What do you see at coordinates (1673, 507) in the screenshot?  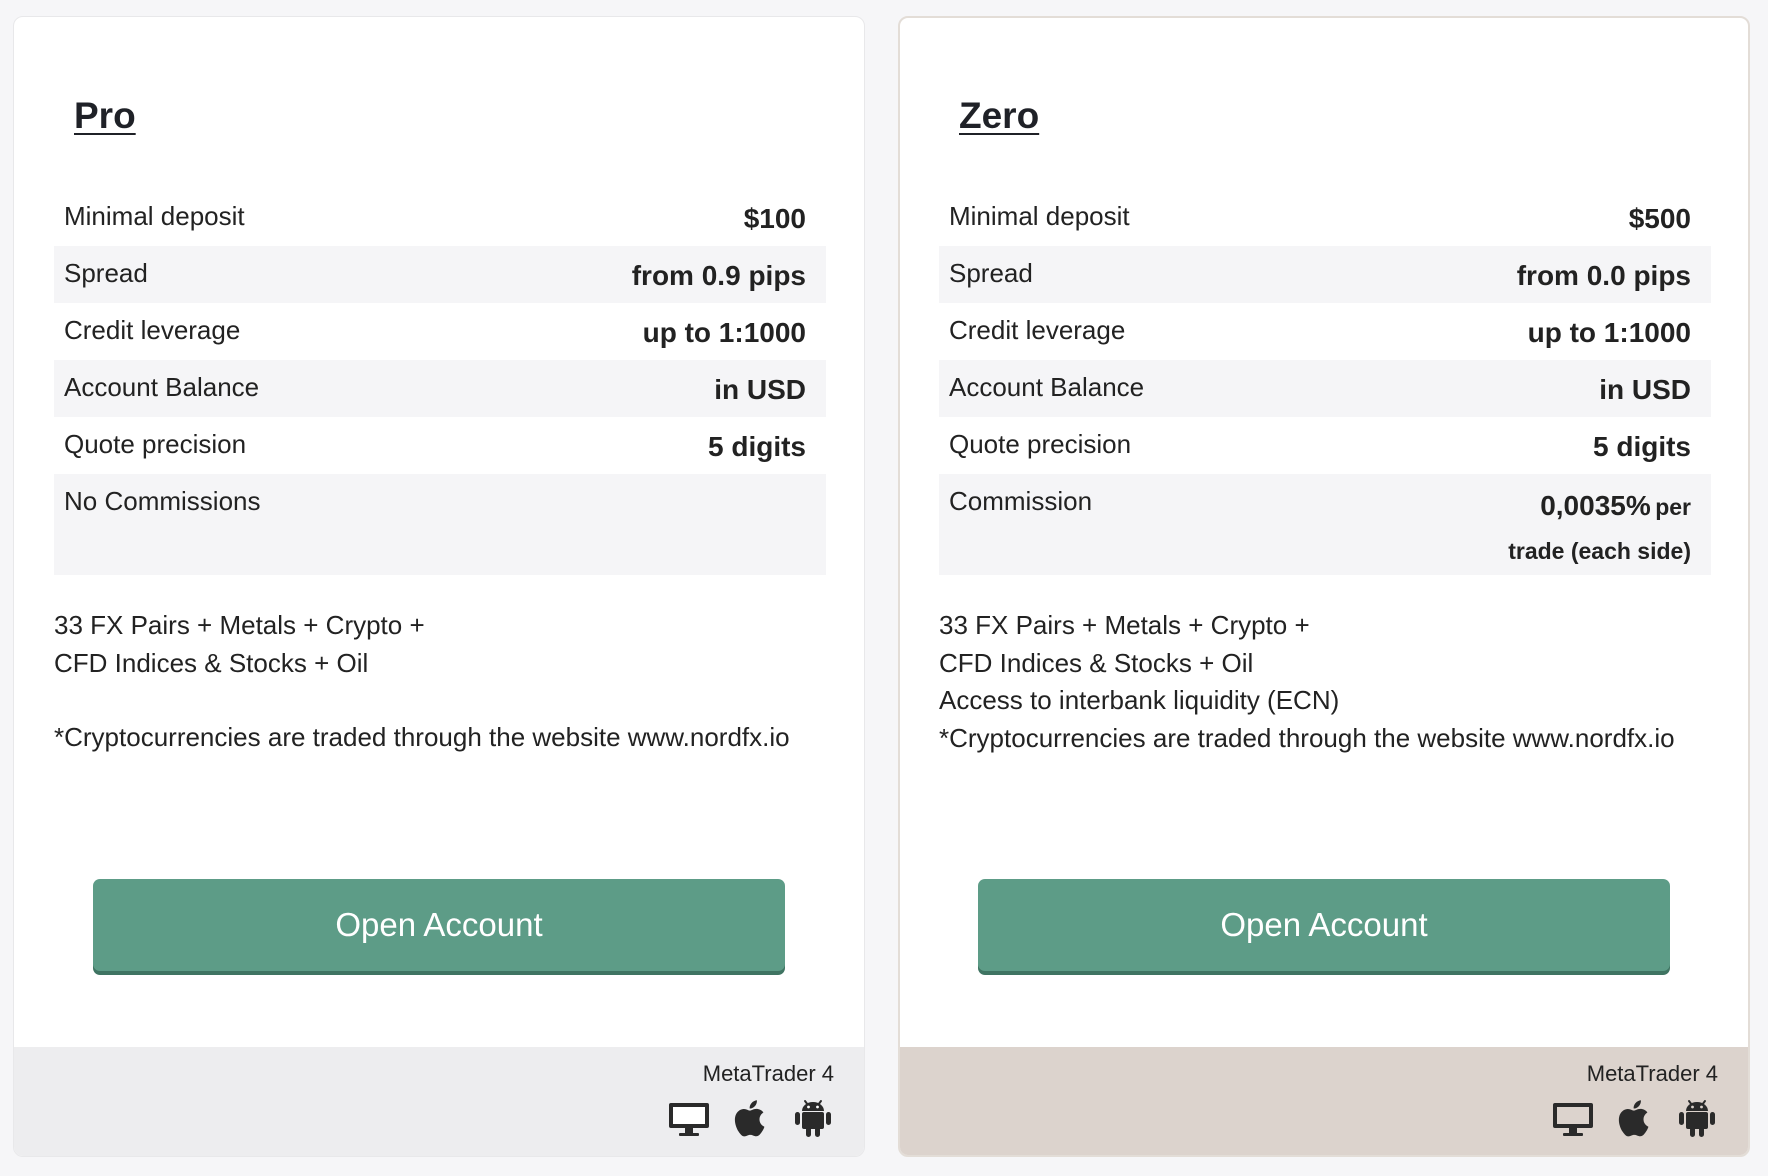 I see `commission-suffix: per` at bounding box center [1673, 507].